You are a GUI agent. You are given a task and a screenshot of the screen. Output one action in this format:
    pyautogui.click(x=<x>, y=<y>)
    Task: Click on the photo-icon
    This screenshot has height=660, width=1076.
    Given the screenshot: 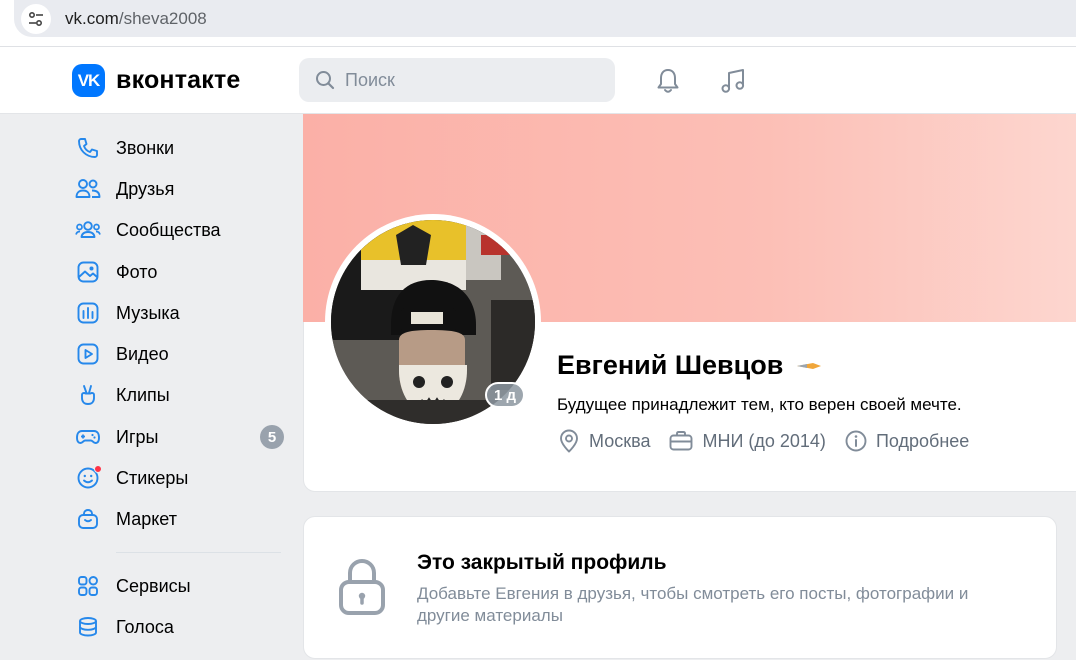 What is the action you would take?
    pyautogui.click(x=88, y=272)
    